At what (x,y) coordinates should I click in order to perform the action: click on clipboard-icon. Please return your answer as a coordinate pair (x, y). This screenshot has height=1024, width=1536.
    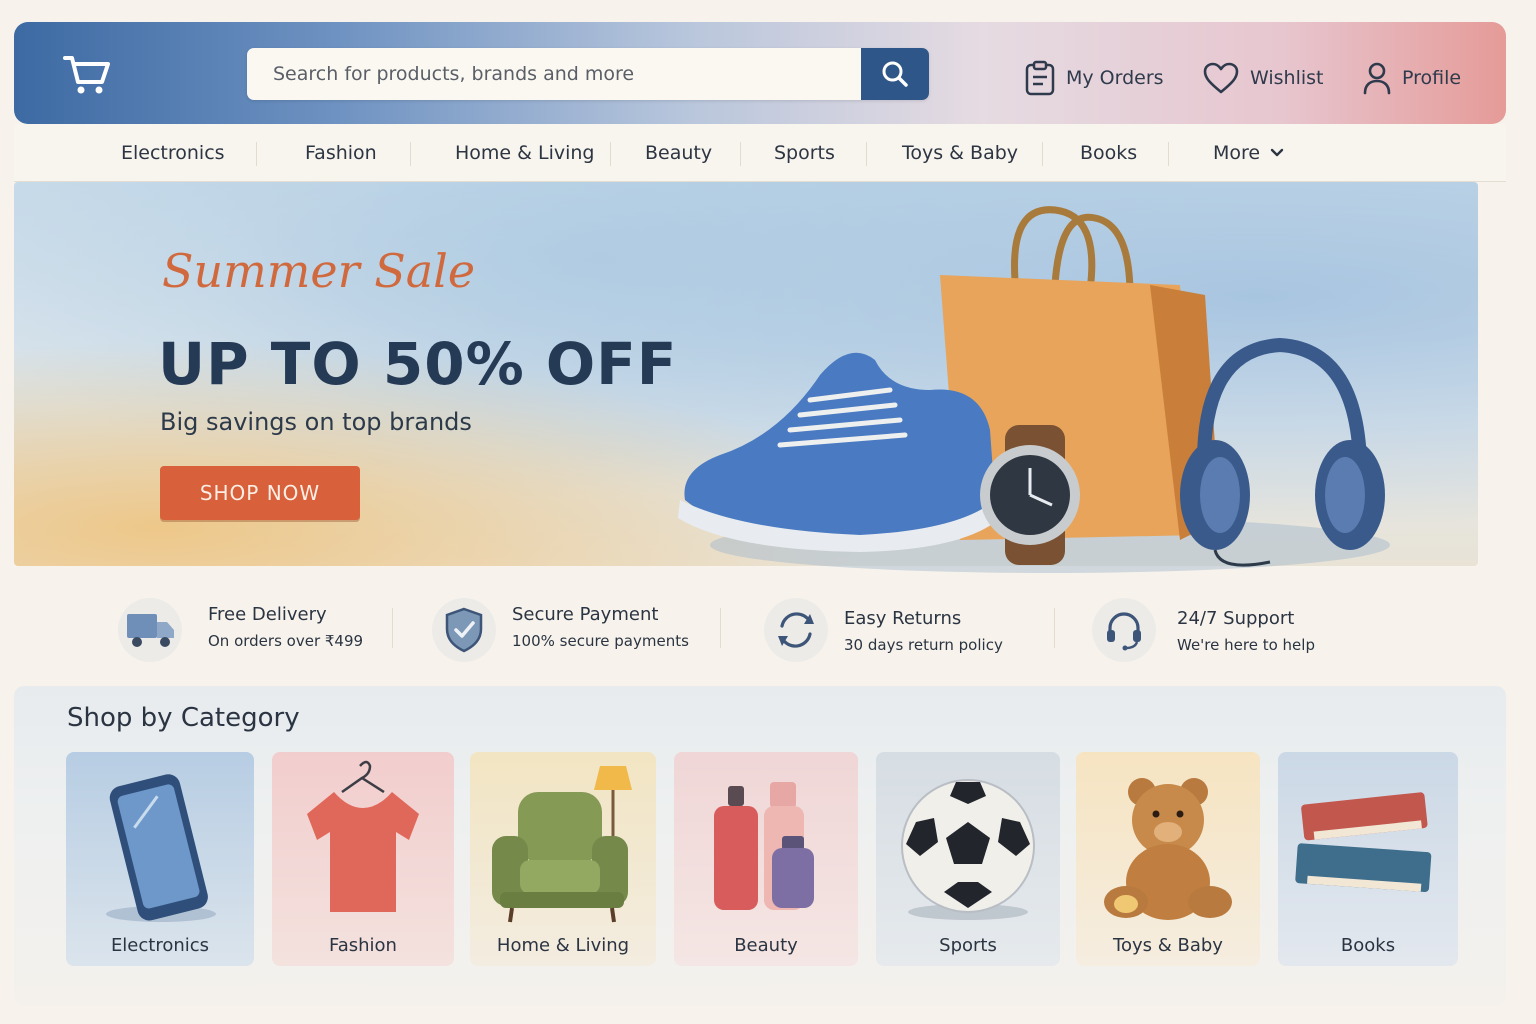
    Looking at the image, I should click on (1040, 78).